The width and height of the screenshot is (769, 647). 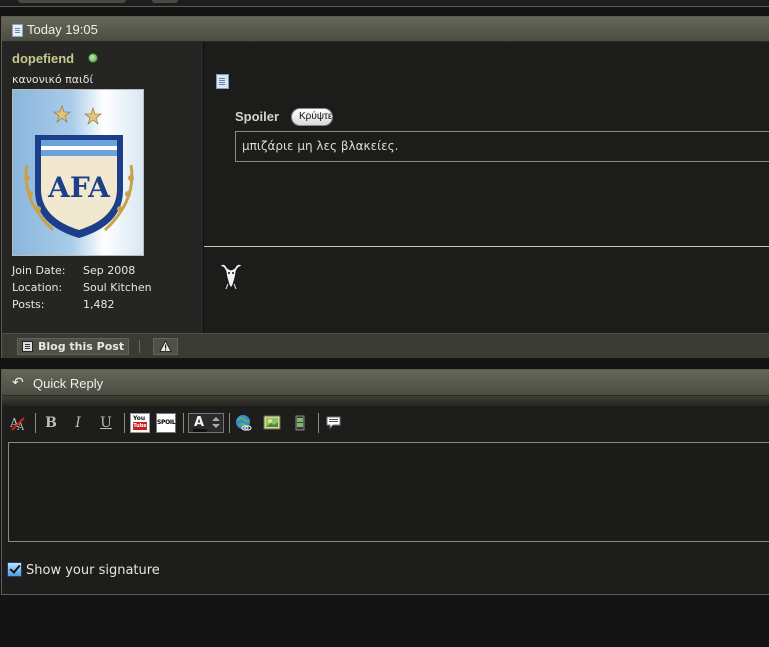 What do you see at coordinates (272, 423) in the screenshot?
I see `insert-image-icon` at bounding box center [272, 423].